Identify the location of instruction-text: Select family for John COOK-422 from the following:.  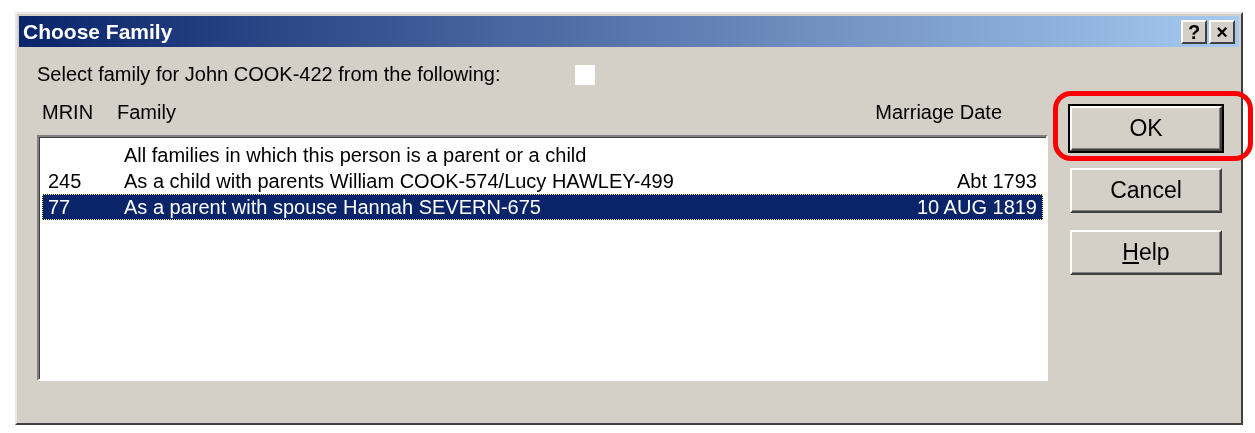
(269, 75).